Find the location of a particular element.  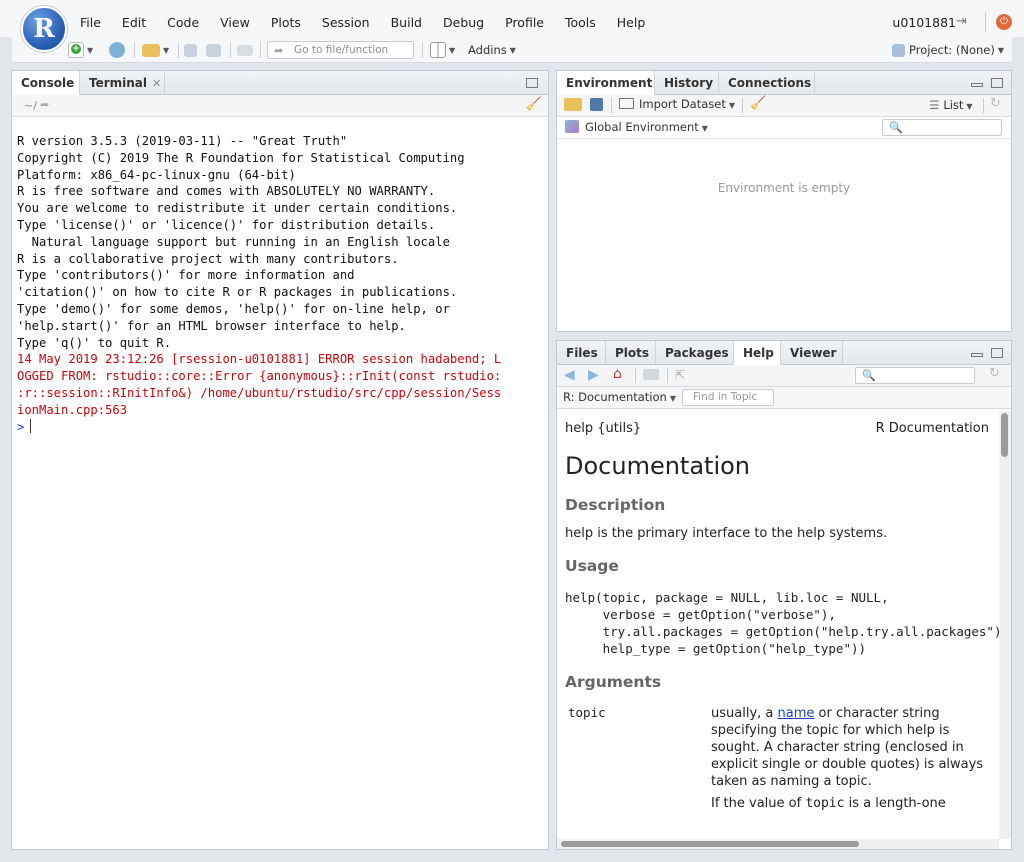

menu-tools: Tools is located at coordinates (586, 22).